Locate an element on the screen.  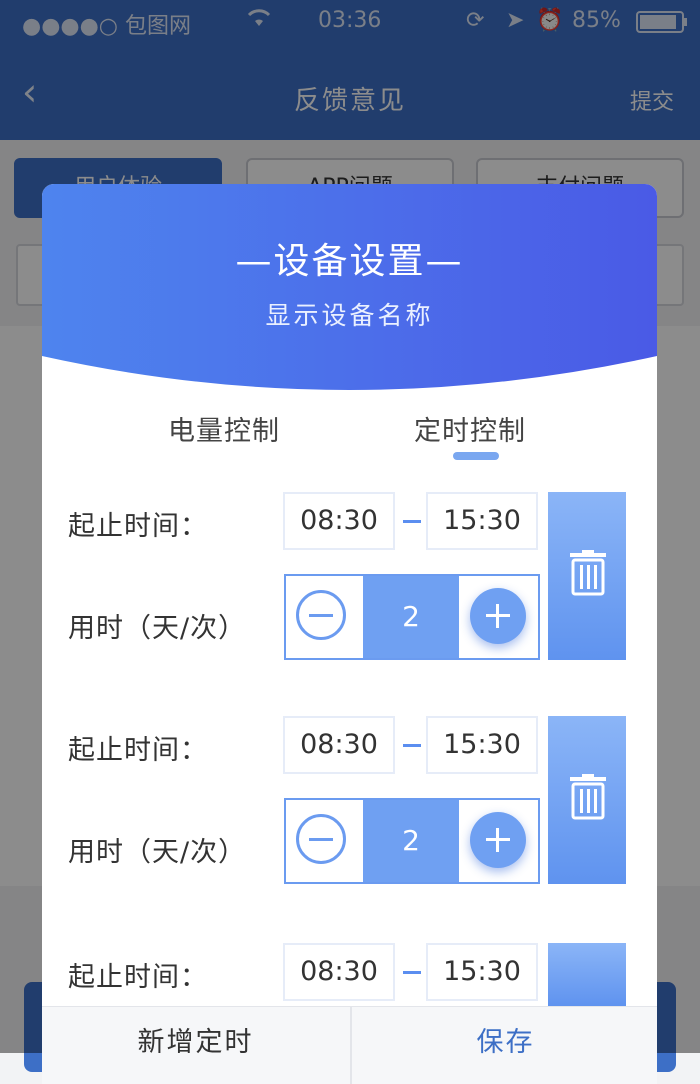
device-name: 显示设备名称 is located at coordinates (349, 315).